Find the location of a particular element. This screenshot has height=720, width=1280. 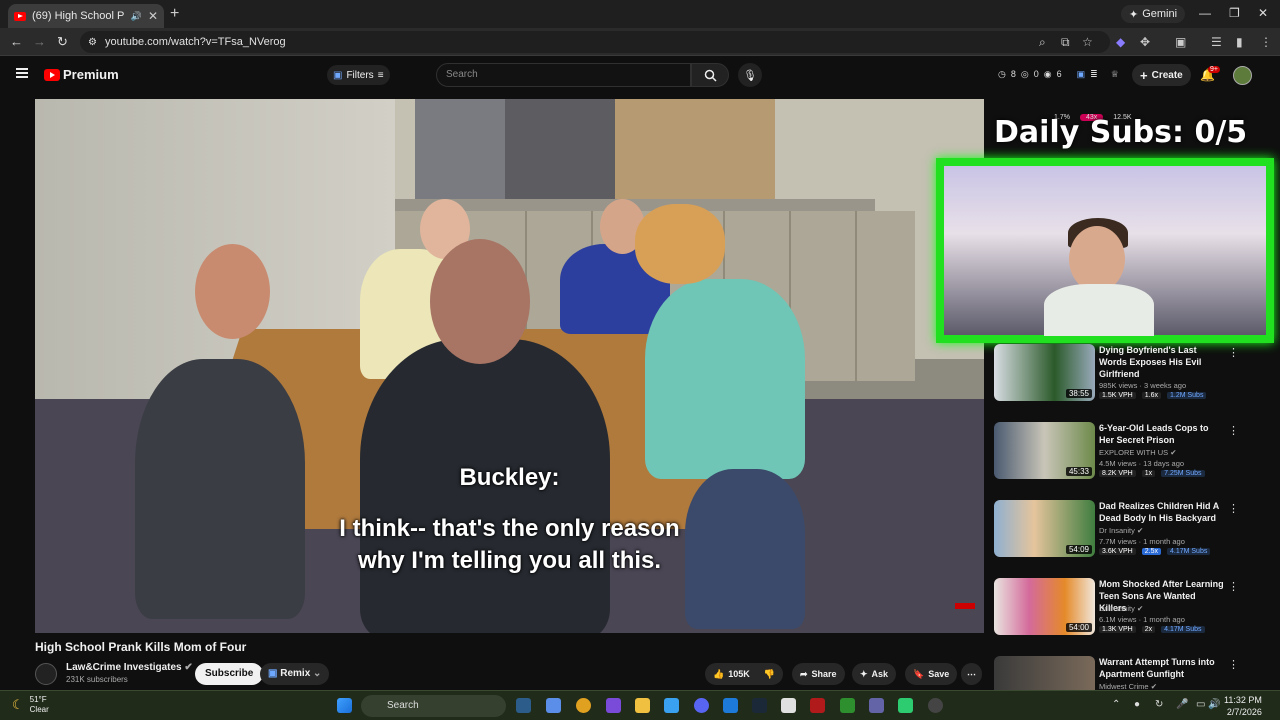

list-icon: ≣ is located at coordinates (1094, 74).